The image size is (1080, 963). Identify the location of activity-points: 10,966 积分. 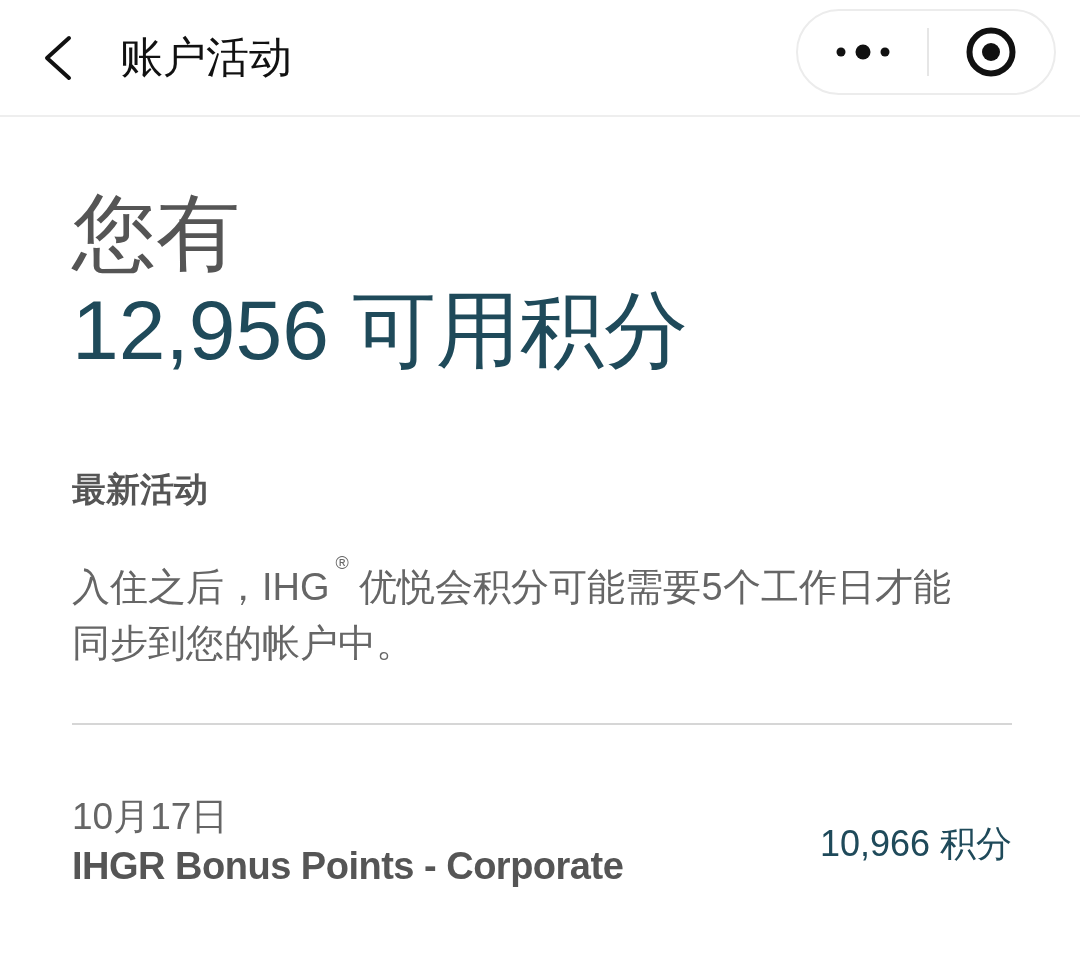
(915, 843).